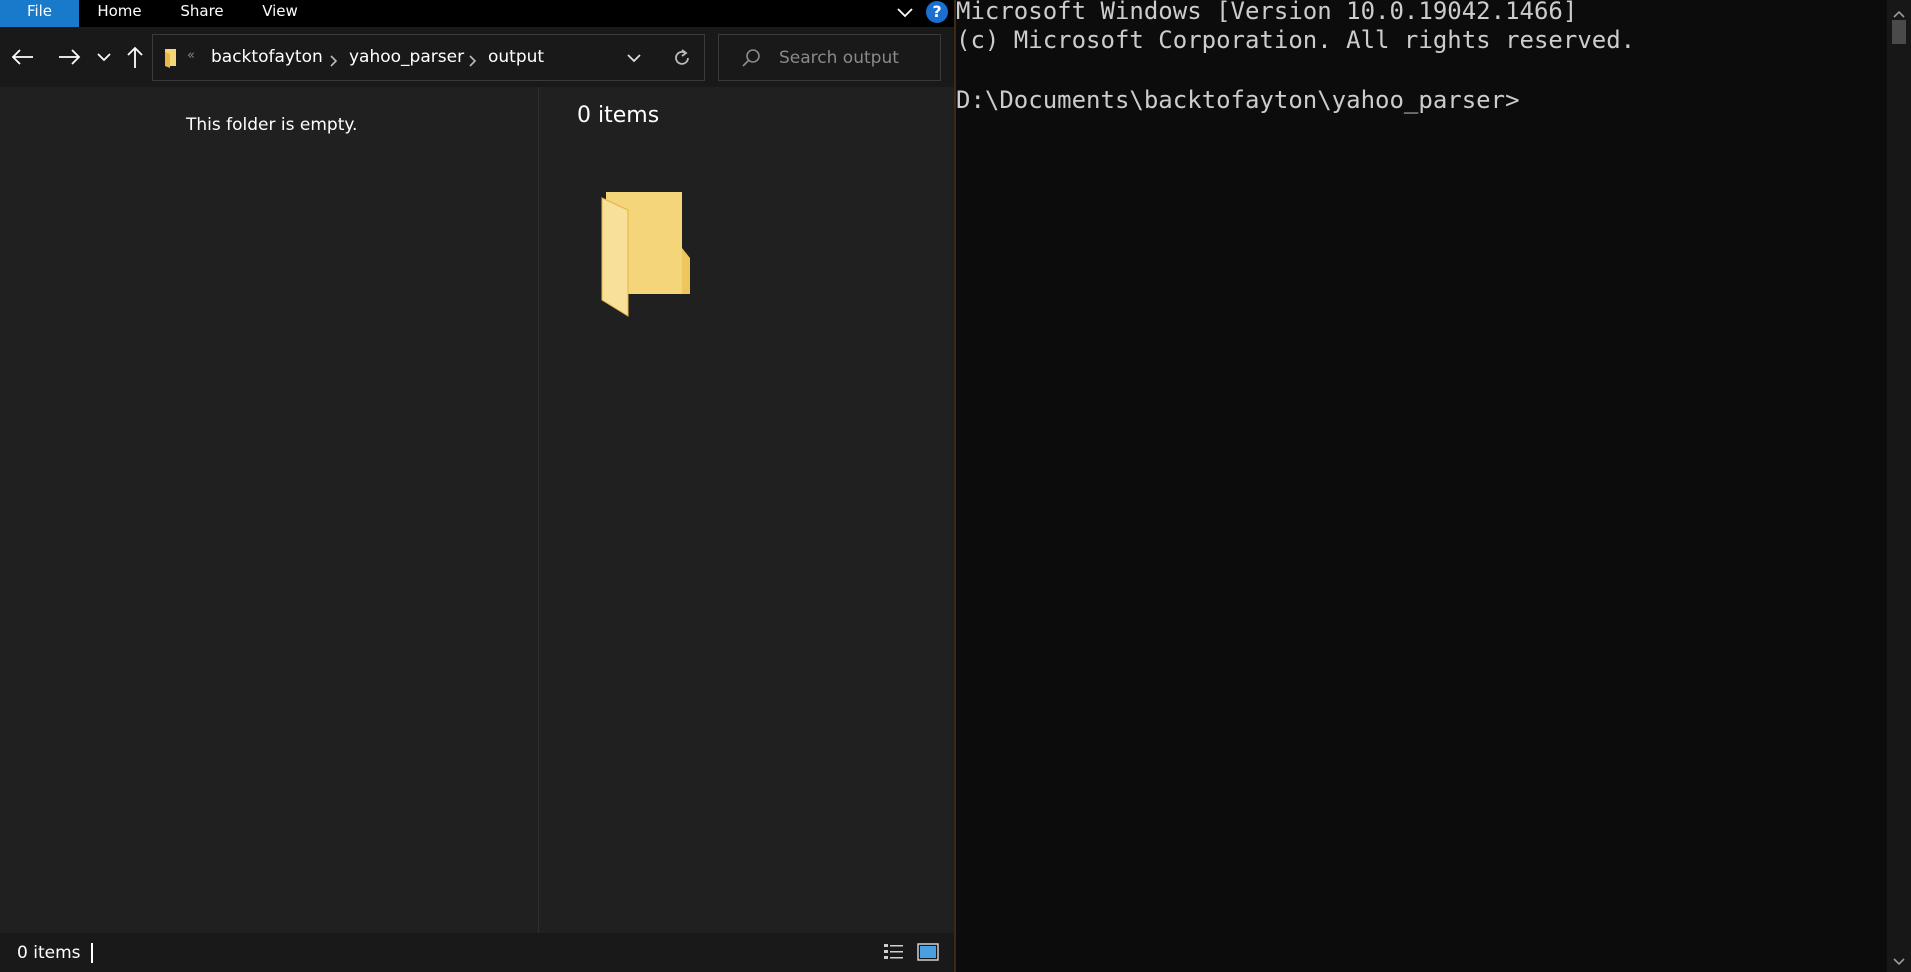 The height and width of the screenshot is (972, 1911). I want to click on breadcrumb-output: output, so click(516, 57).